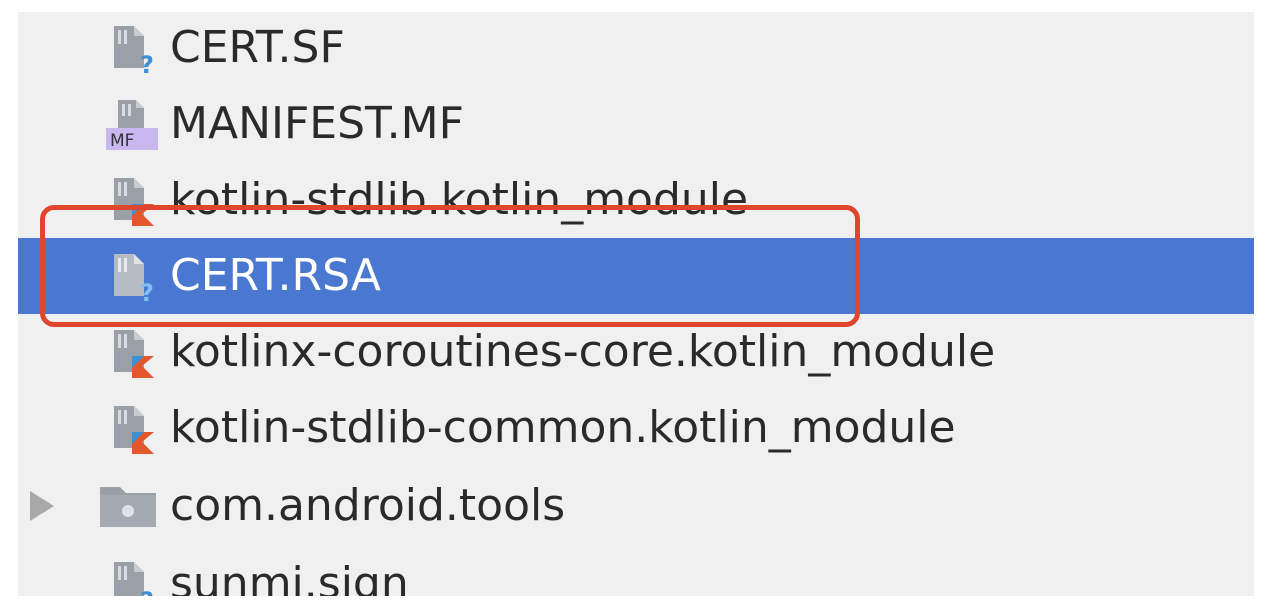 This screenshot has height=612, width=1280. What do you see at coordinates (636, 506) in the screenshot?
I see `tree-row-com-android-tools: com.android.tools` at bounding box center [636, 506].